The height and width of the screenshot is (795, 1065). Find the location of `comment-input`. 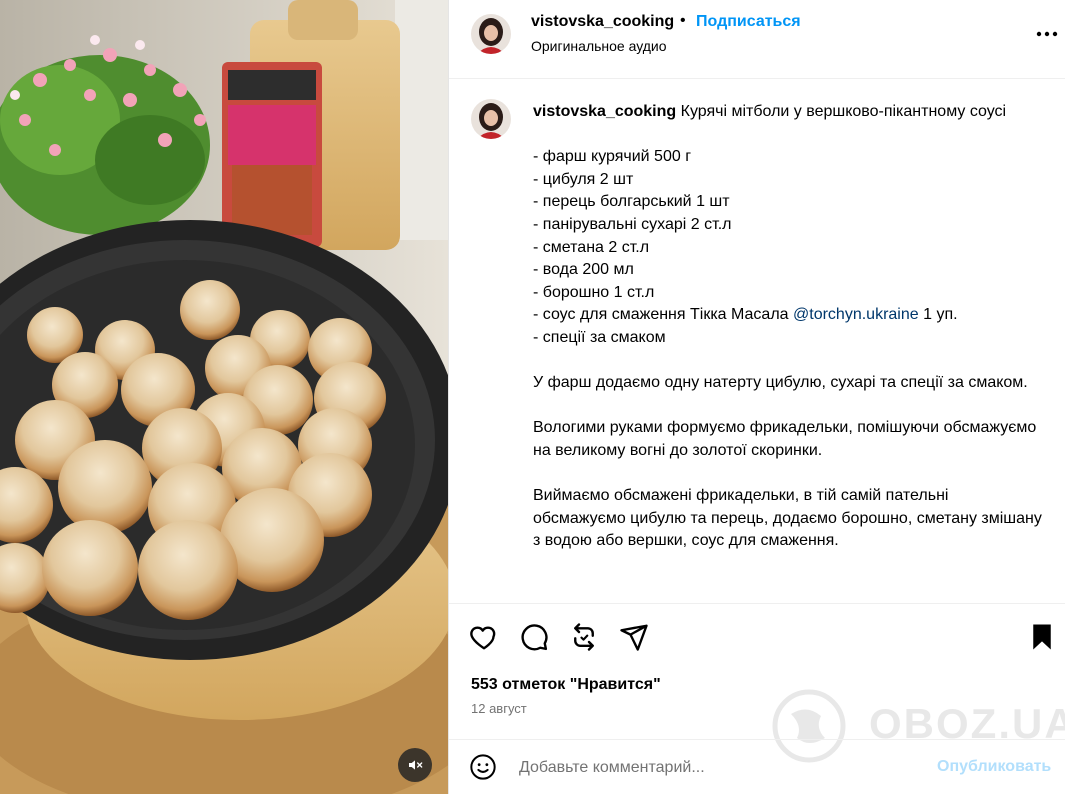

comment-input is located at coordinates (709, 768).